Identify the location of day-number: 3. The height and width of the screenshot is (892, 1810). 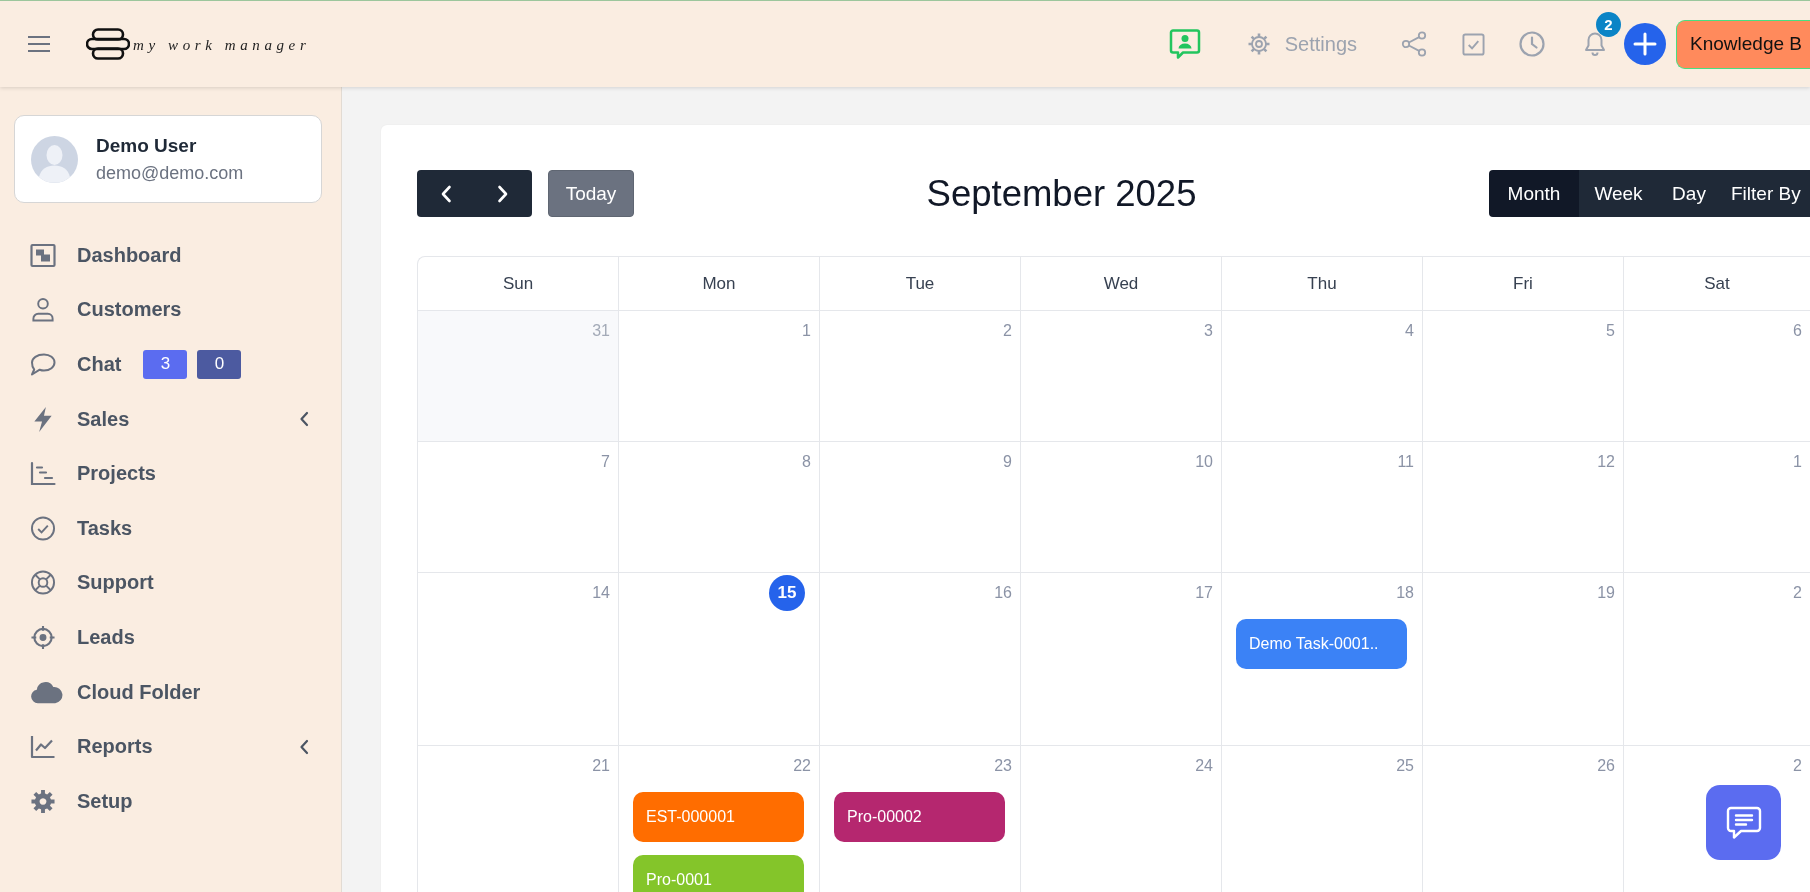
(1208, 331).